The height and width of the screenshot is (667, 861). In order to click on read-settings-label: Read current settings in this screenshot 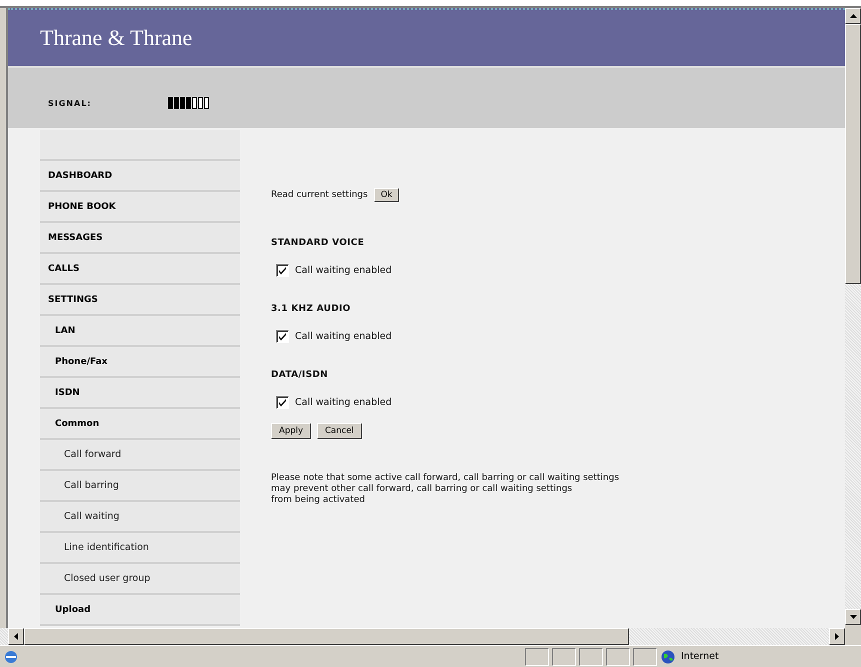, I will do `click(319, 195)`.